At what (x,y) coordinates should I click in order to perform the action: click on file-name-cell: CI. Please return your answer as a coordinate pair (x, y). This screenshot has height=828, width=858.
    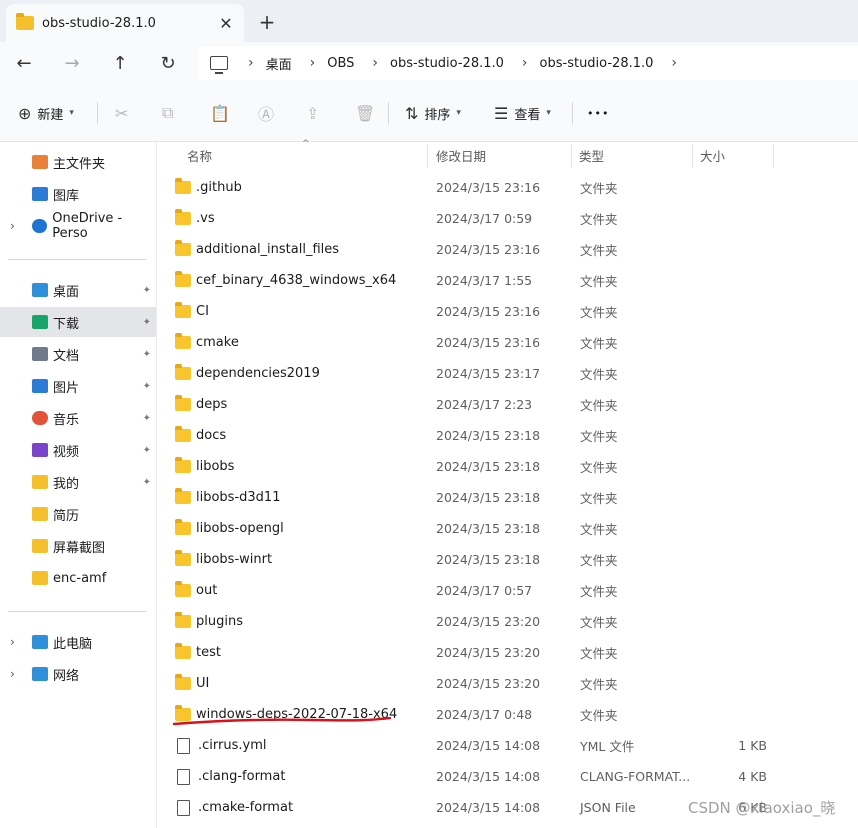
    Looking at the image, I should click on (192, 311).